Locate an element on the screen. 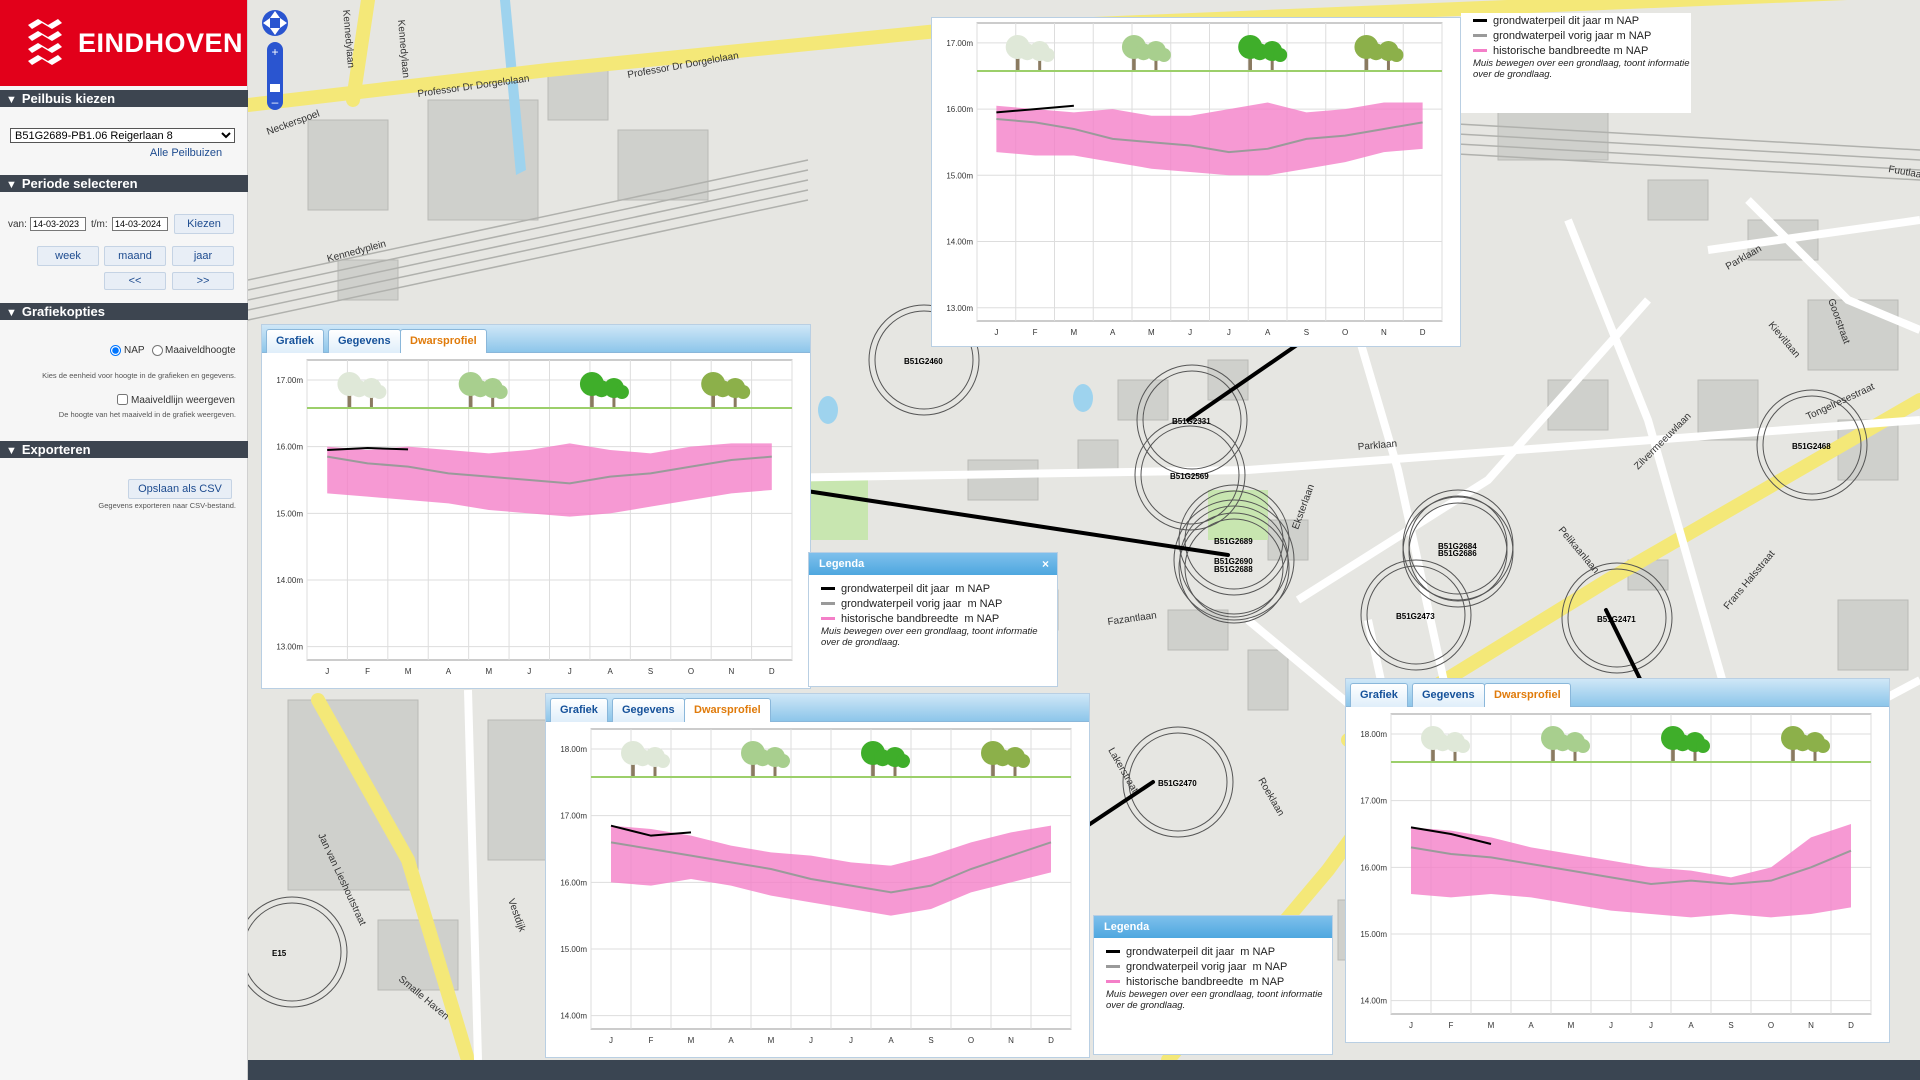  peilbuis-select: B51G2689-PB1.06 Reigerlaan 8 is located at coordinates (122, 135).